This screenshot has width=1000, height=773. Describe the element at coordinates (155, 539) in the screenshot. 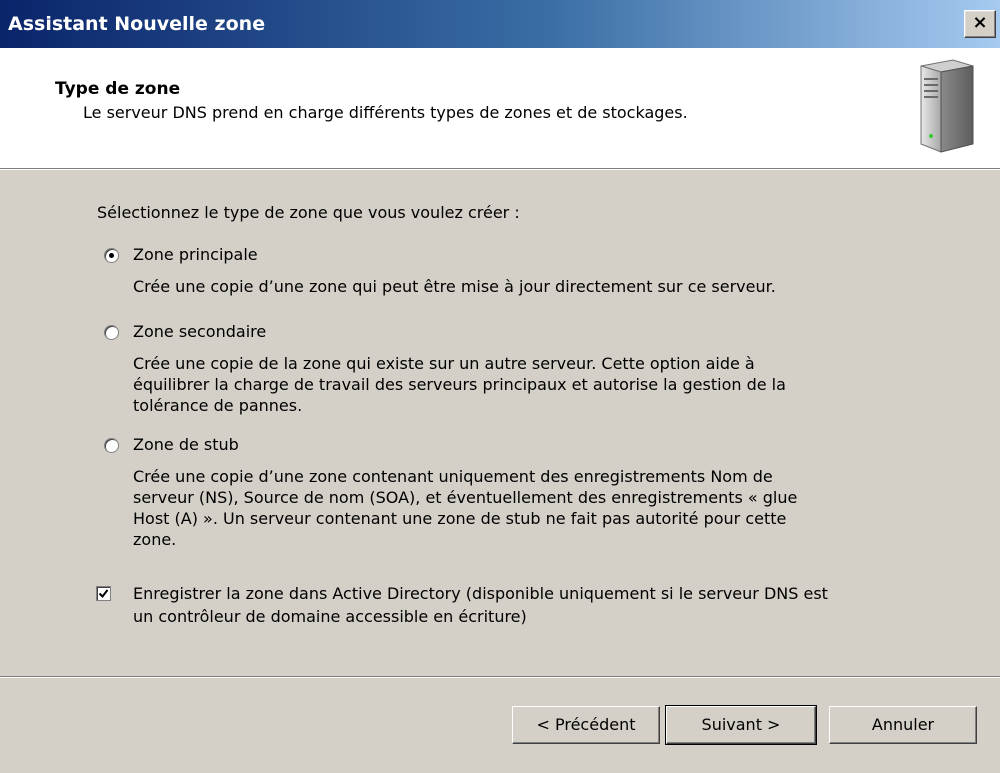

I see `zone-de-stub-description-line: zone.` at that location.